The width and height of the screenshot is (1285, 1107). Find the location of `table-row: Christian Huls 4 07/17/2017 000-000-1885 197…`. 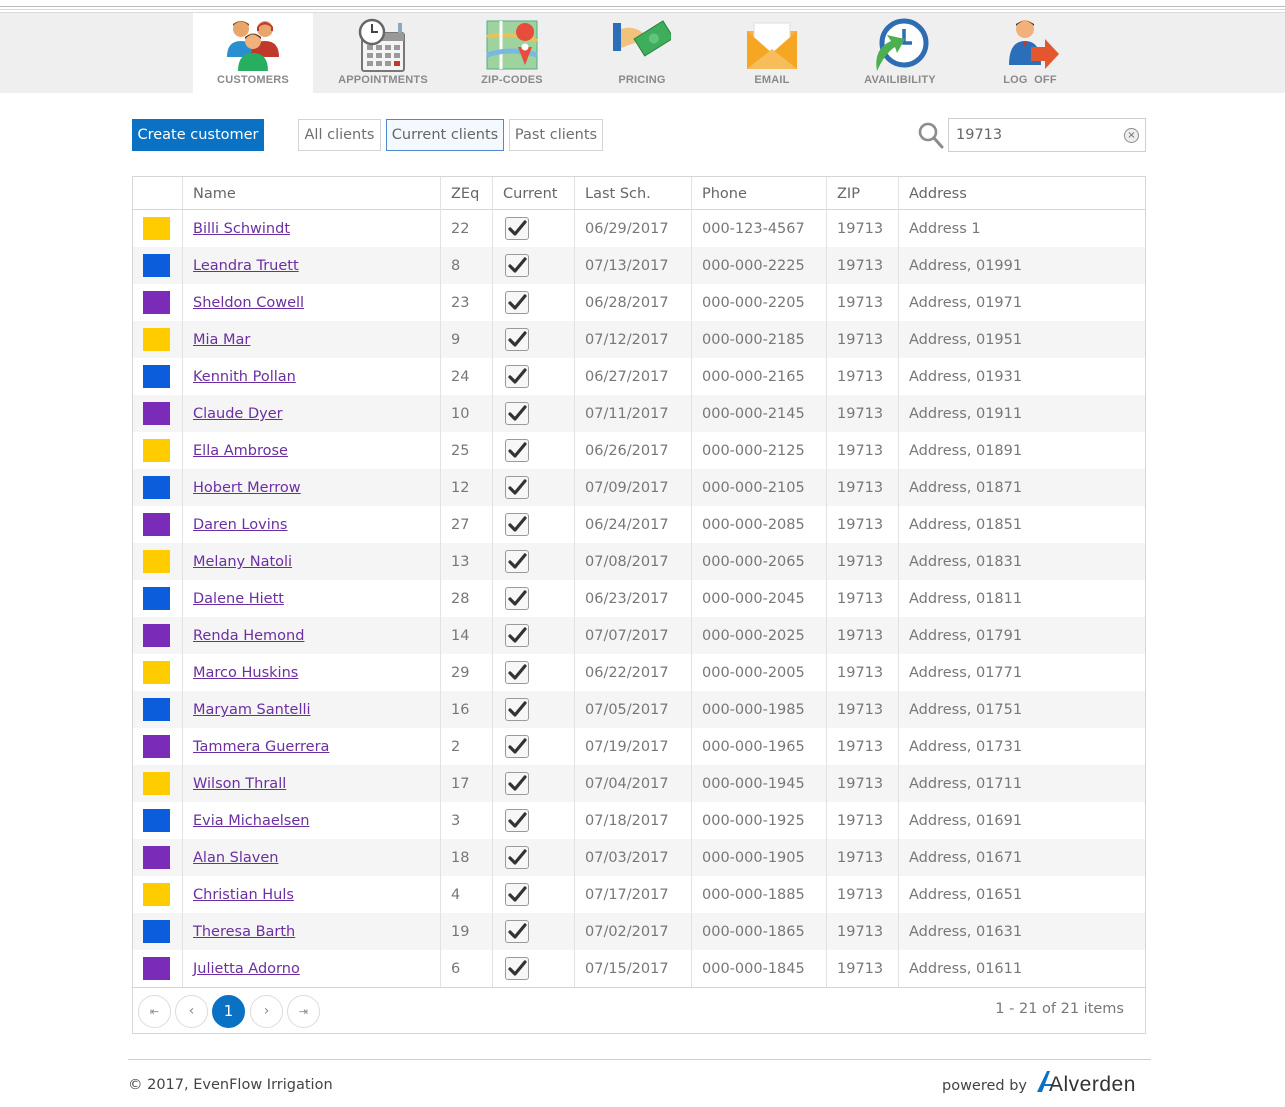

table-row: Christian Huls 4 07/17/2017 000-000-1885 197… is located at coordinates (639, 894).